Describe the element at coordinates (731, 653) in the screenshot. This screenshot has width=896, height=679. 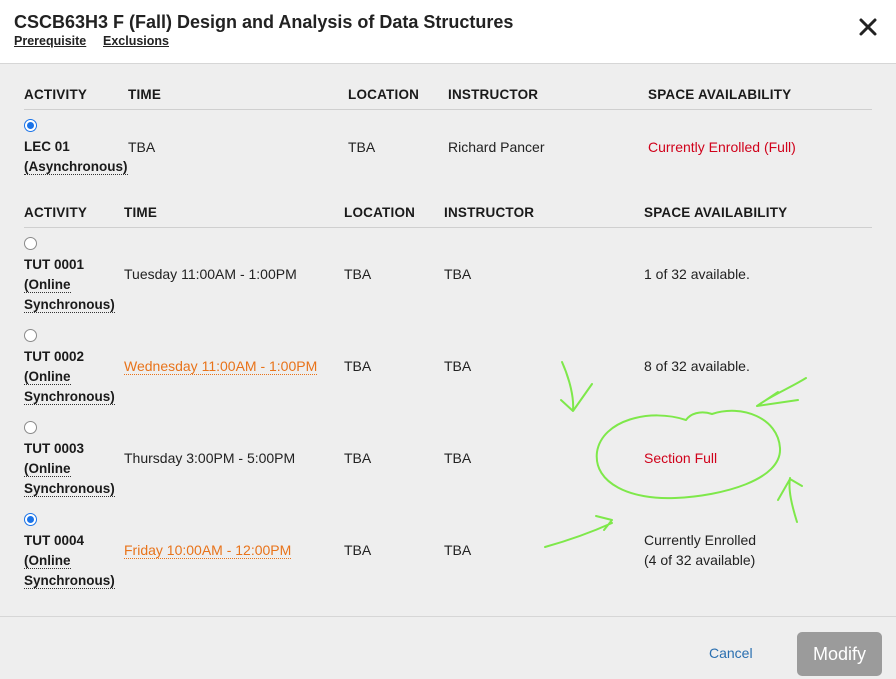
I see `cancel-button: Cancel` at that location.